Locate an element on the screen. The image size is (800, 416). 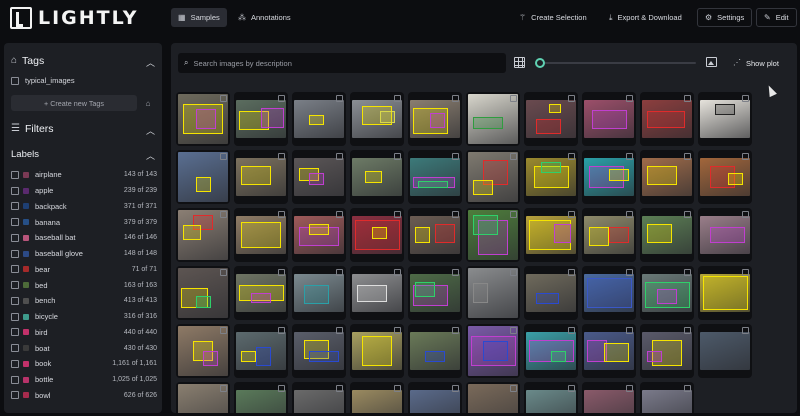
label-filter-item: baseball glove 148 of 148 is located at coordinates (84, 254).